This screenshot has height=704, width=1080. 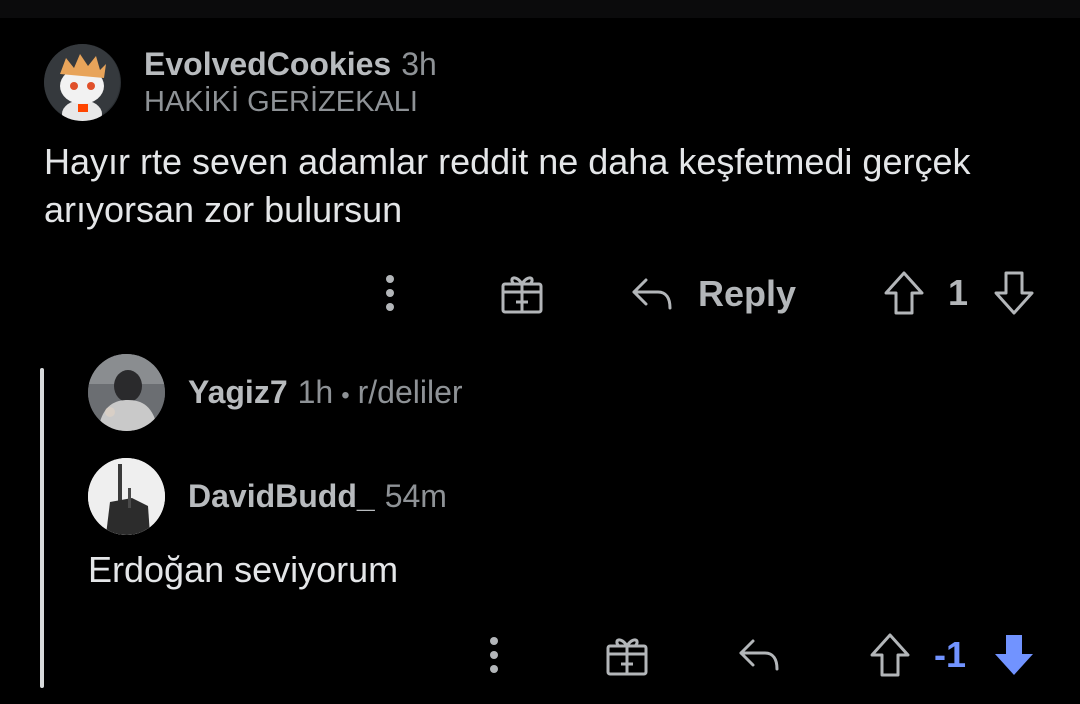 What do you see at coordinates (747, 293) in the screenshot?
I see `reply-label: Reply` at bounding box center [747, 293].